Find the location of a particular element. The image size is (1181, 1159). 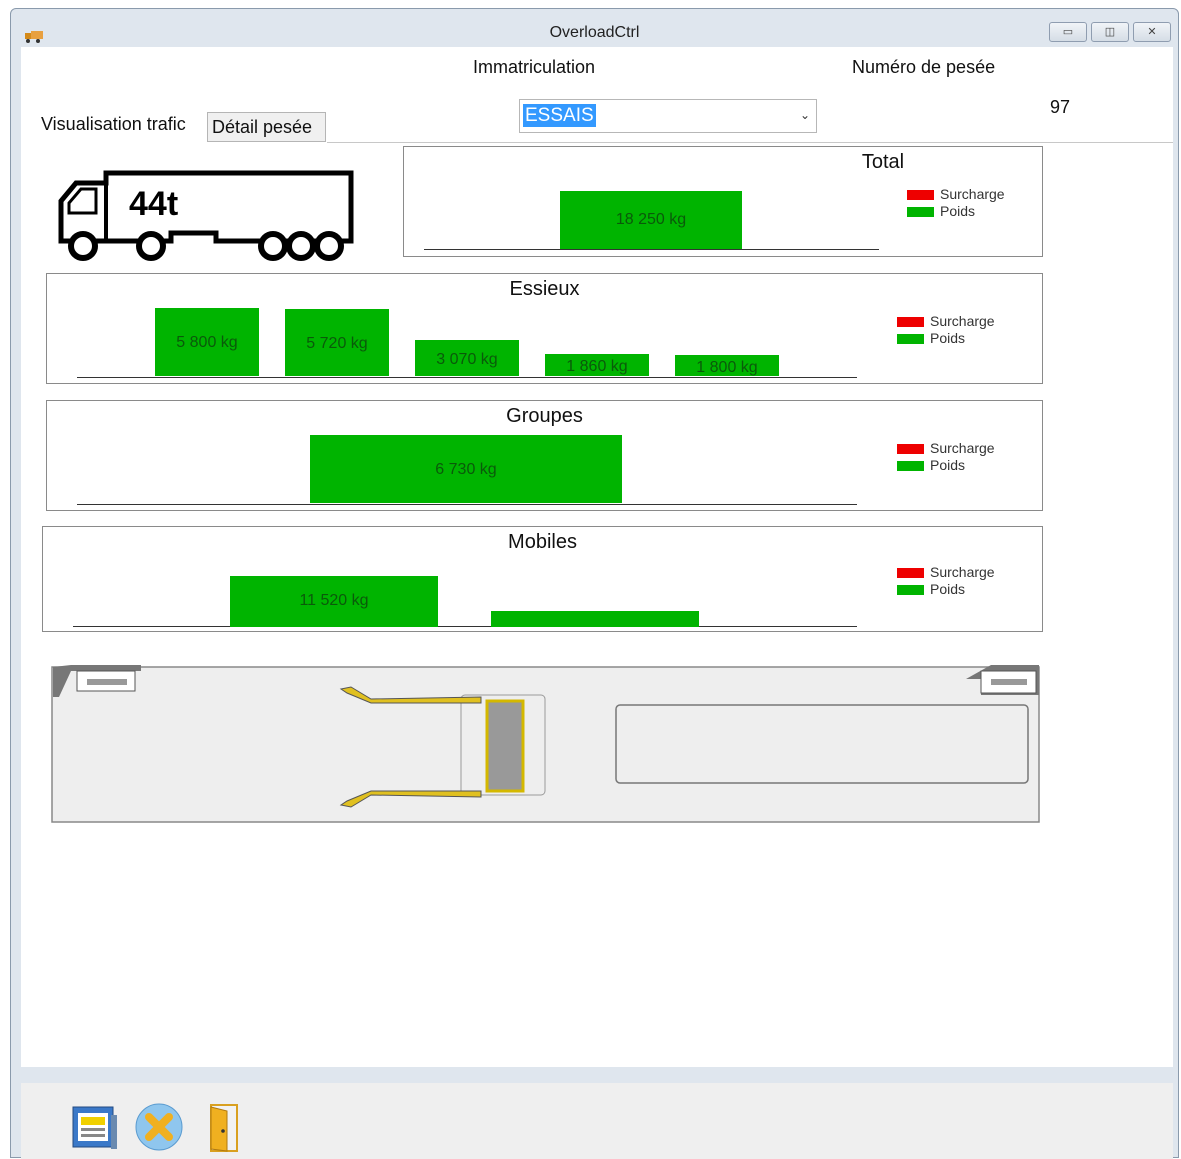

essieu-bar-1-label: 5 800 kg is located at coordinates (207, 342).